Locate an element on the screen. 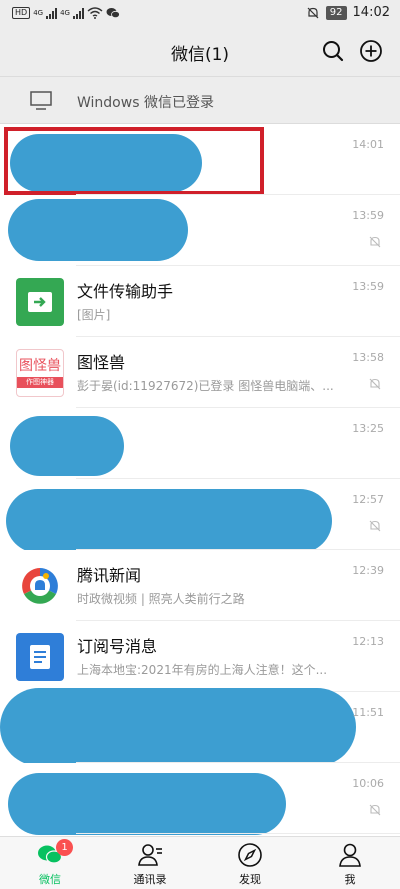 Image resolution: width=400 pixels, height=889 pixels. app-header: 微信(1) is located at coordinates (200, 52).